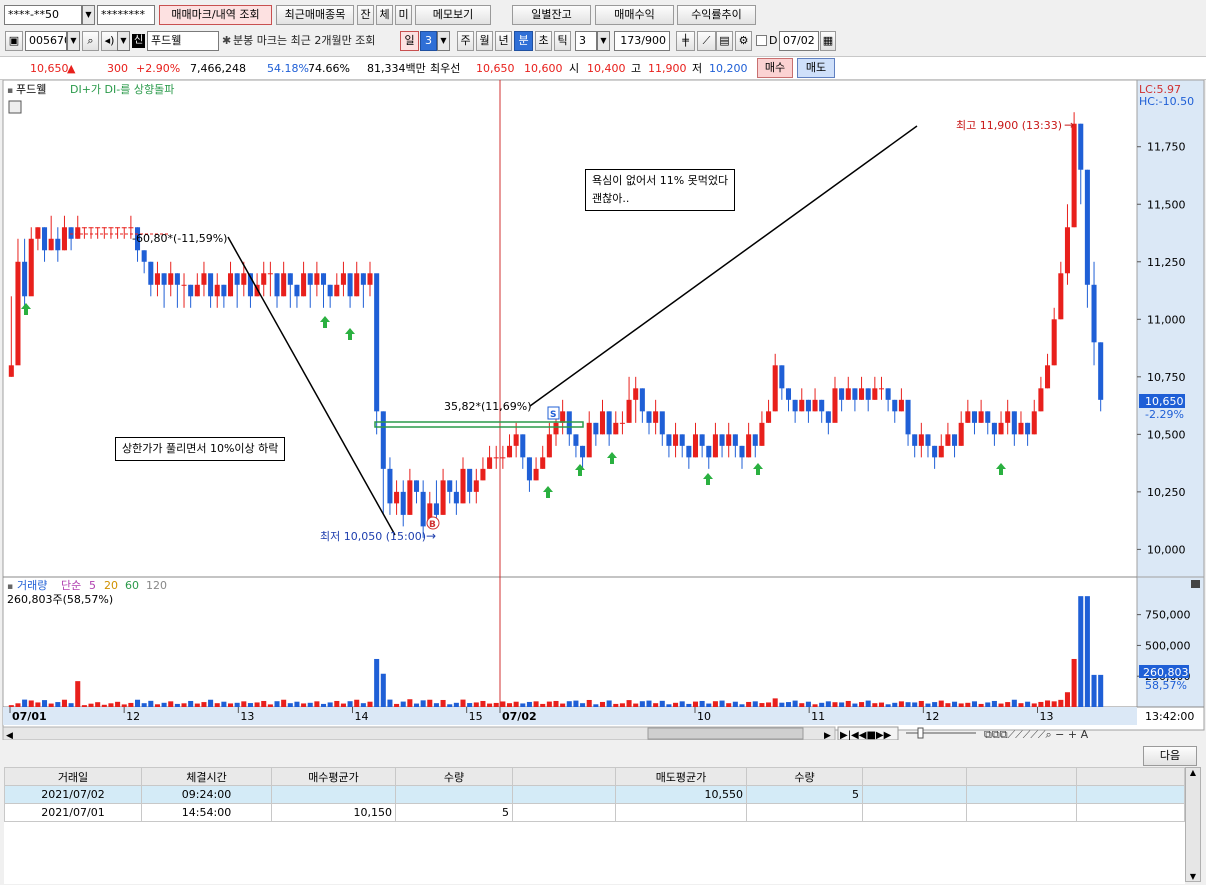 This screenshot has height=885, width=1206. Describe the element at coordinates (636, 68) in the screenshot. I see `high-label: 고` at that location.